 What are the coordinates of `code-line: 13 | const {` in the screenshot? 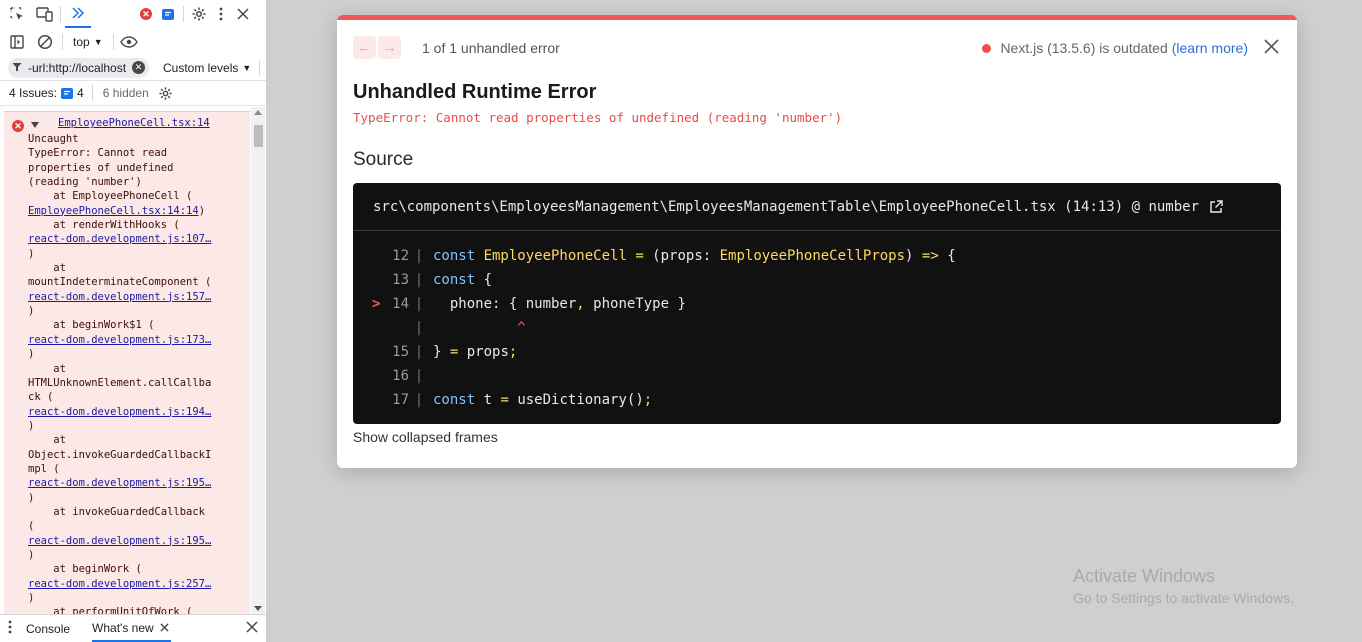 It's located at (817, 280).